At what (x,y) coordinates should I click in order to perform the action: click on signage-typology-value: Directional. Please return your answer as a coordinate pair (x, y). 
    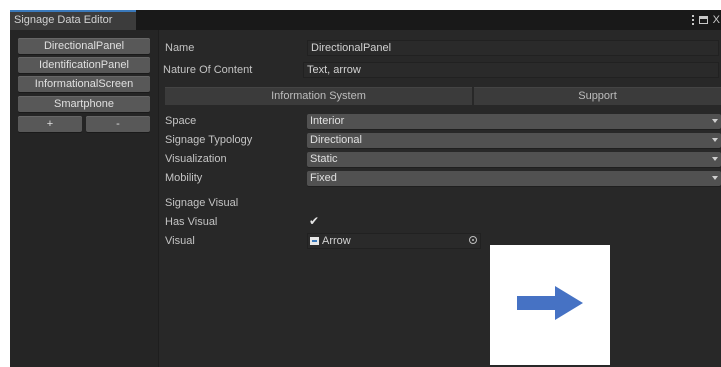
    Looking at the image, I should click on (336, 140).